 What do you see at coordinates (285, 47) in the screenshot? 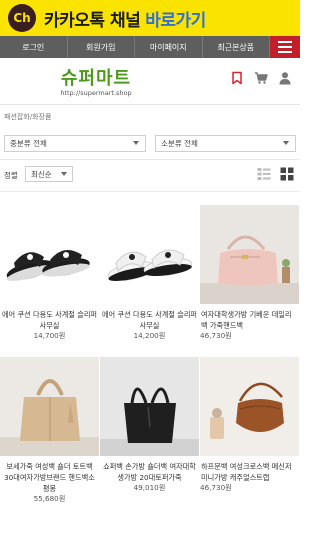
I see `hamburger-icon` at bounding box center [285, 47].